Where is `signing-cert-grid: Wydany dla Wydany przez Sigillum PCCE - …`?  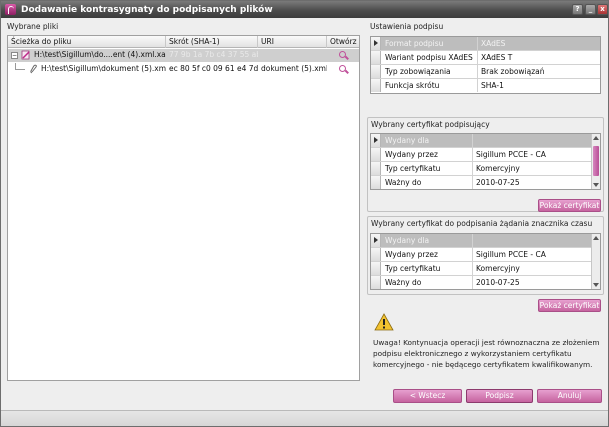
signing-cert-grid: Wydany dla Wydany przez Sigillum PCCE - … is located at coordinates (485, 161).